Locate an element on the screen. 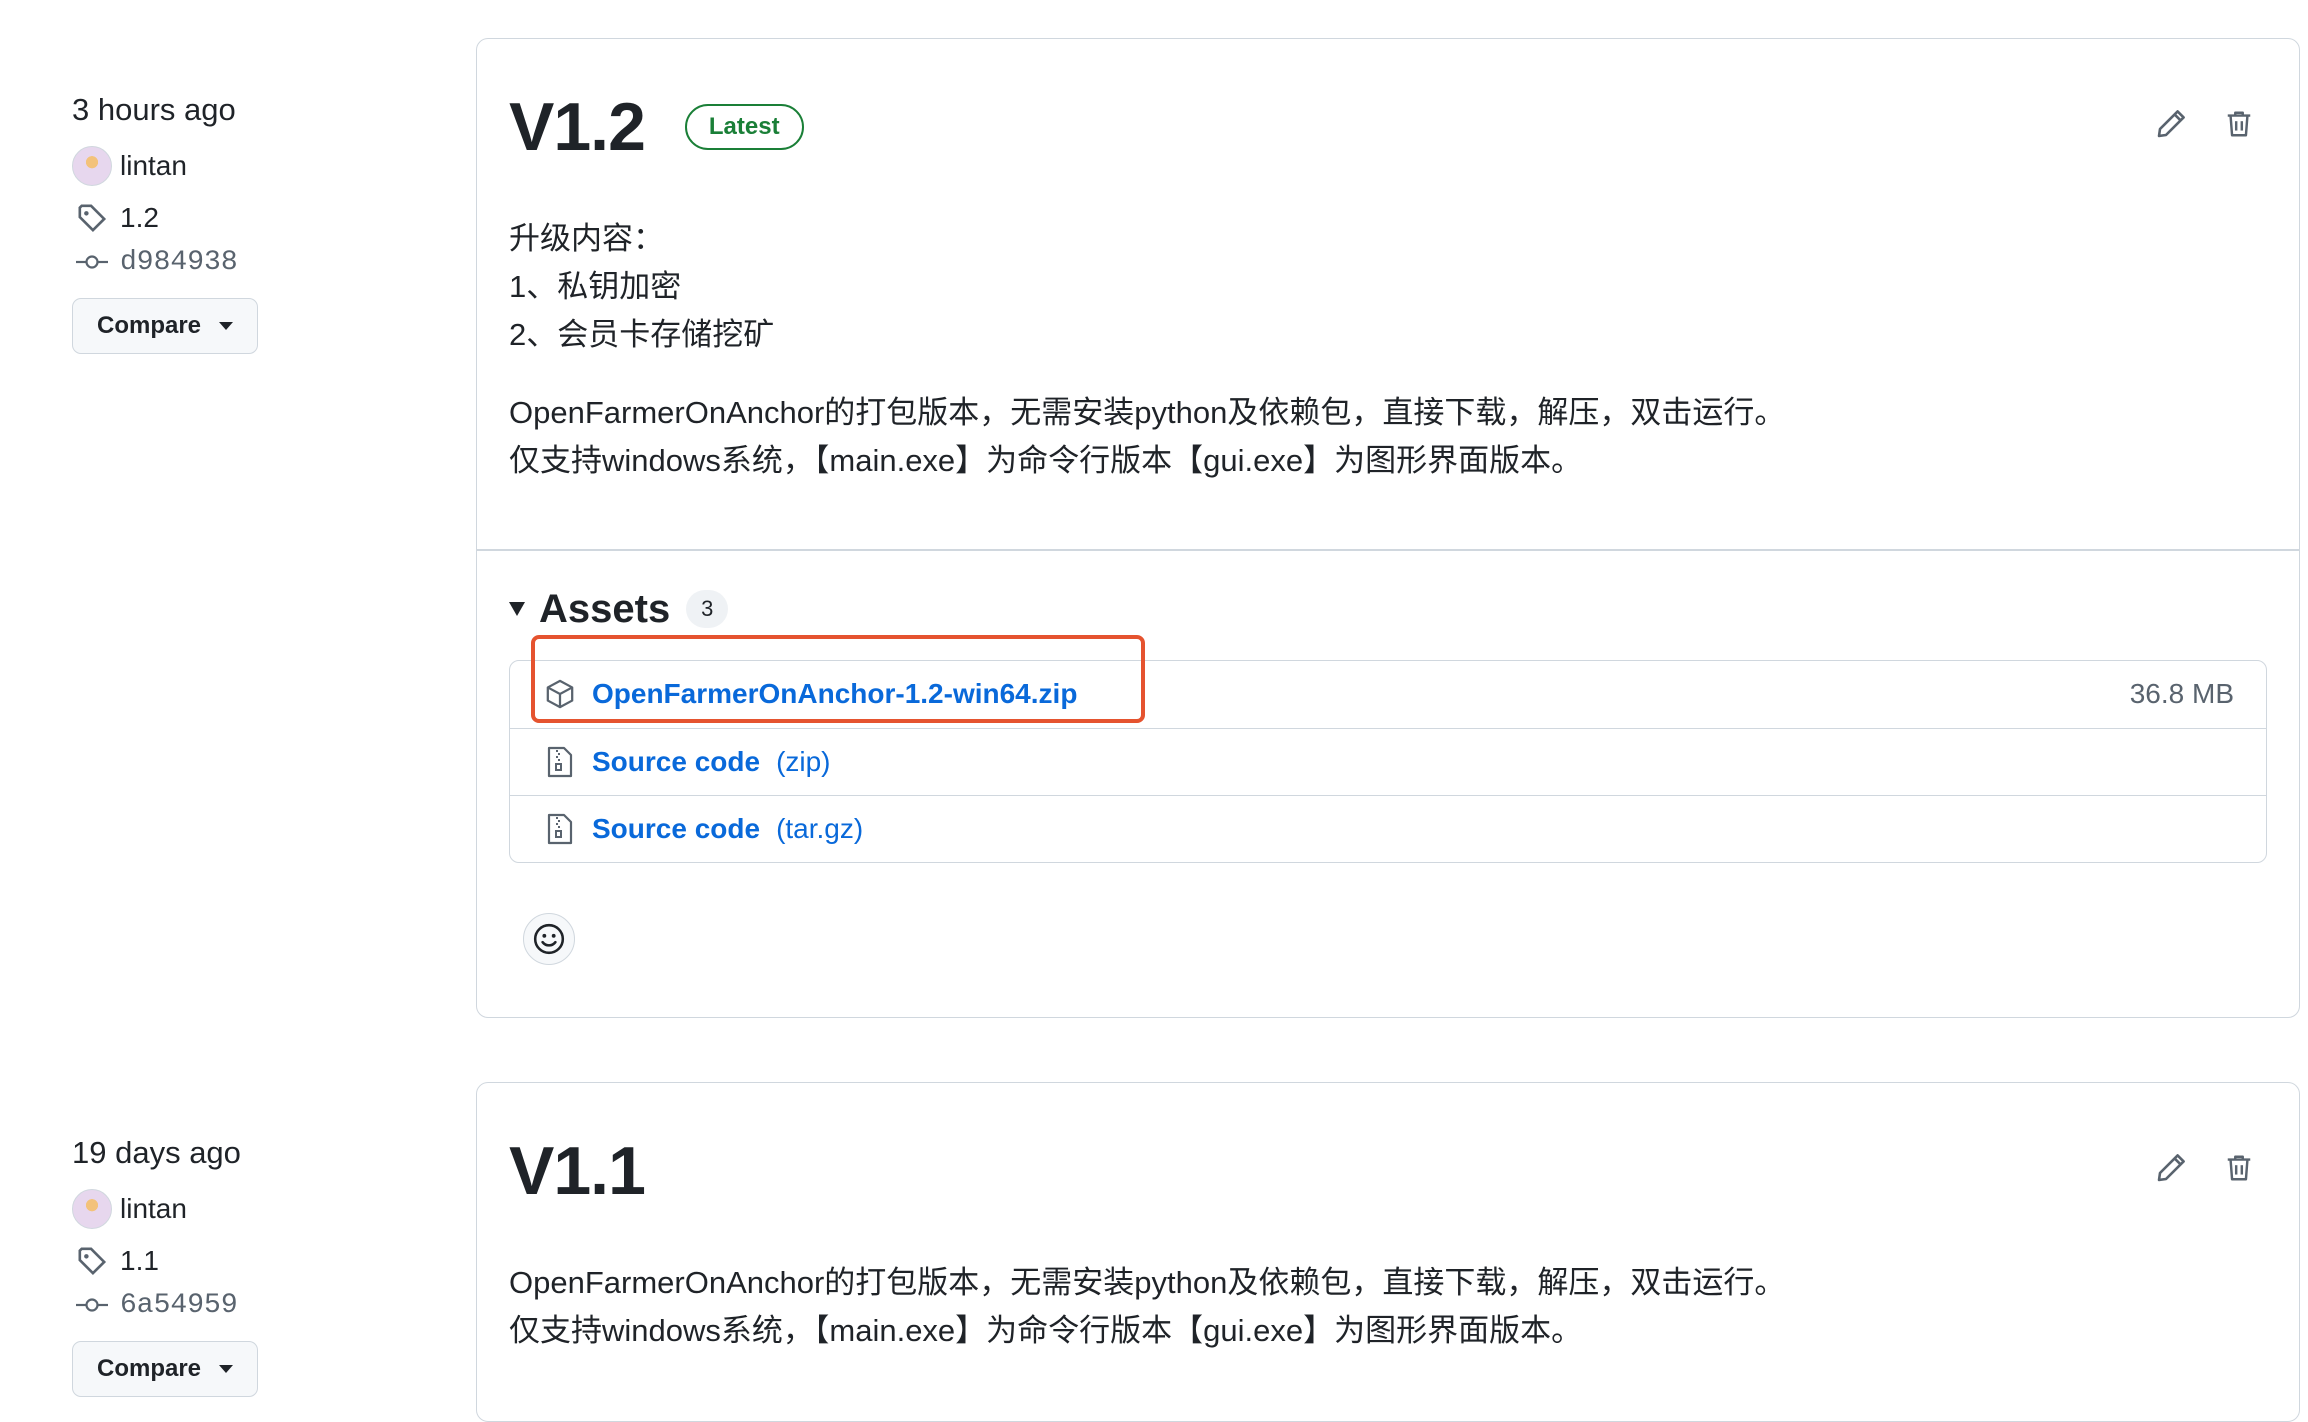 This screenshot has width=2308, height=1422. assets-toggle: Assets 3 is located at coordinates (1388, 609).